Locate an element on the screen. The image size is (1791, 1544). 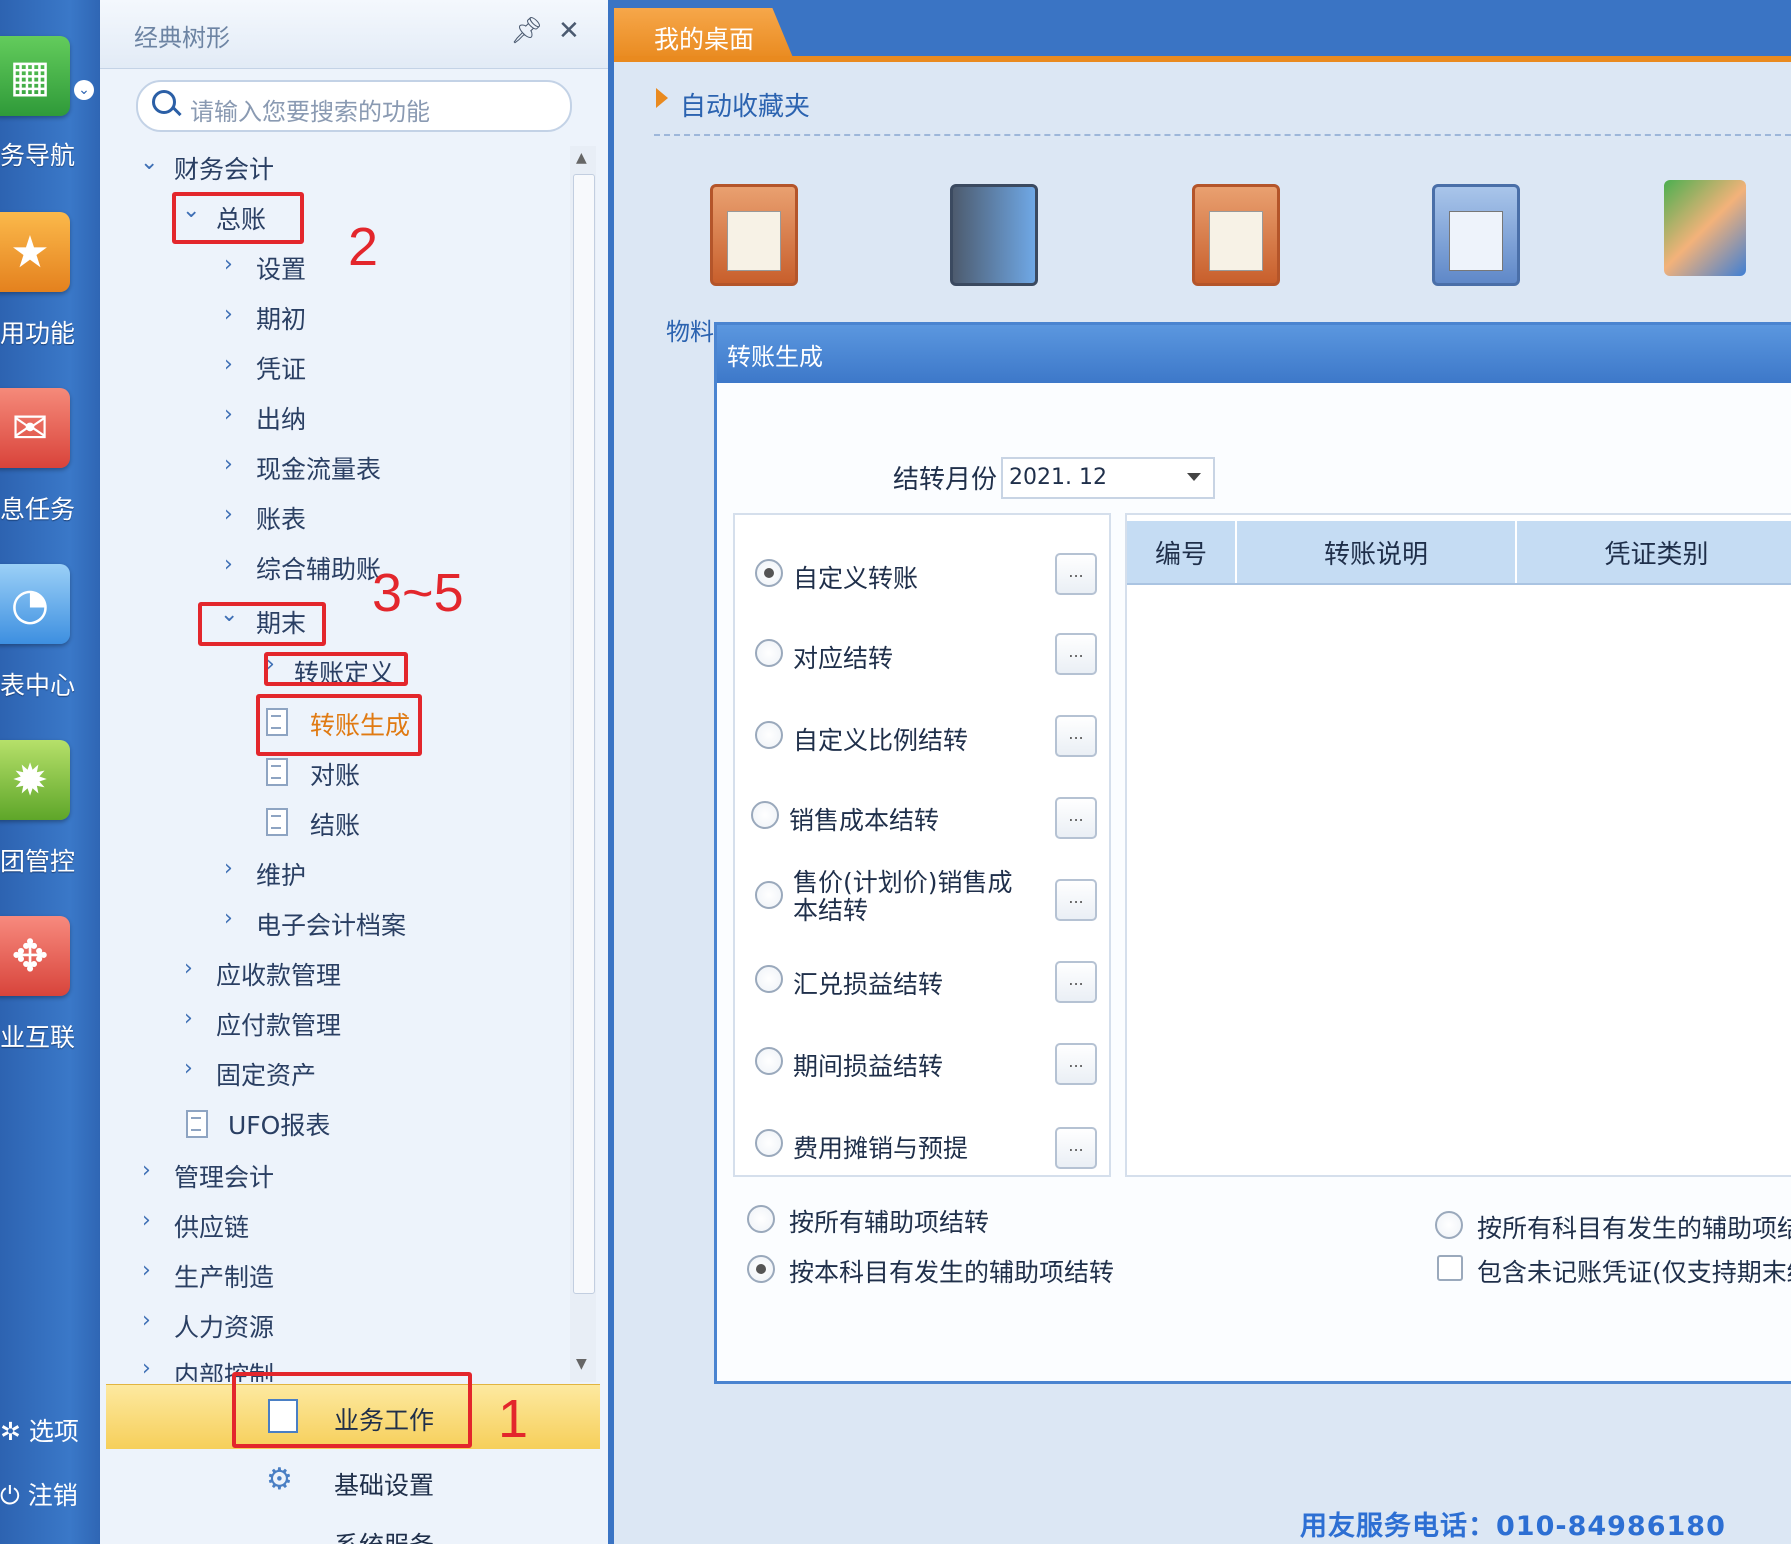
radio-all-accounts-aux is located at coordinates (1449, 1225).